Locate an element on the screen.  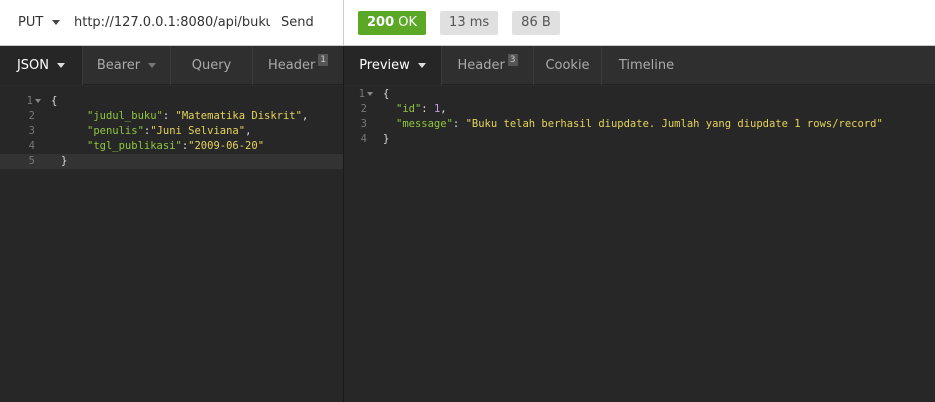
json-value: "Juni Selviana" is located at coordinates (198, 131).